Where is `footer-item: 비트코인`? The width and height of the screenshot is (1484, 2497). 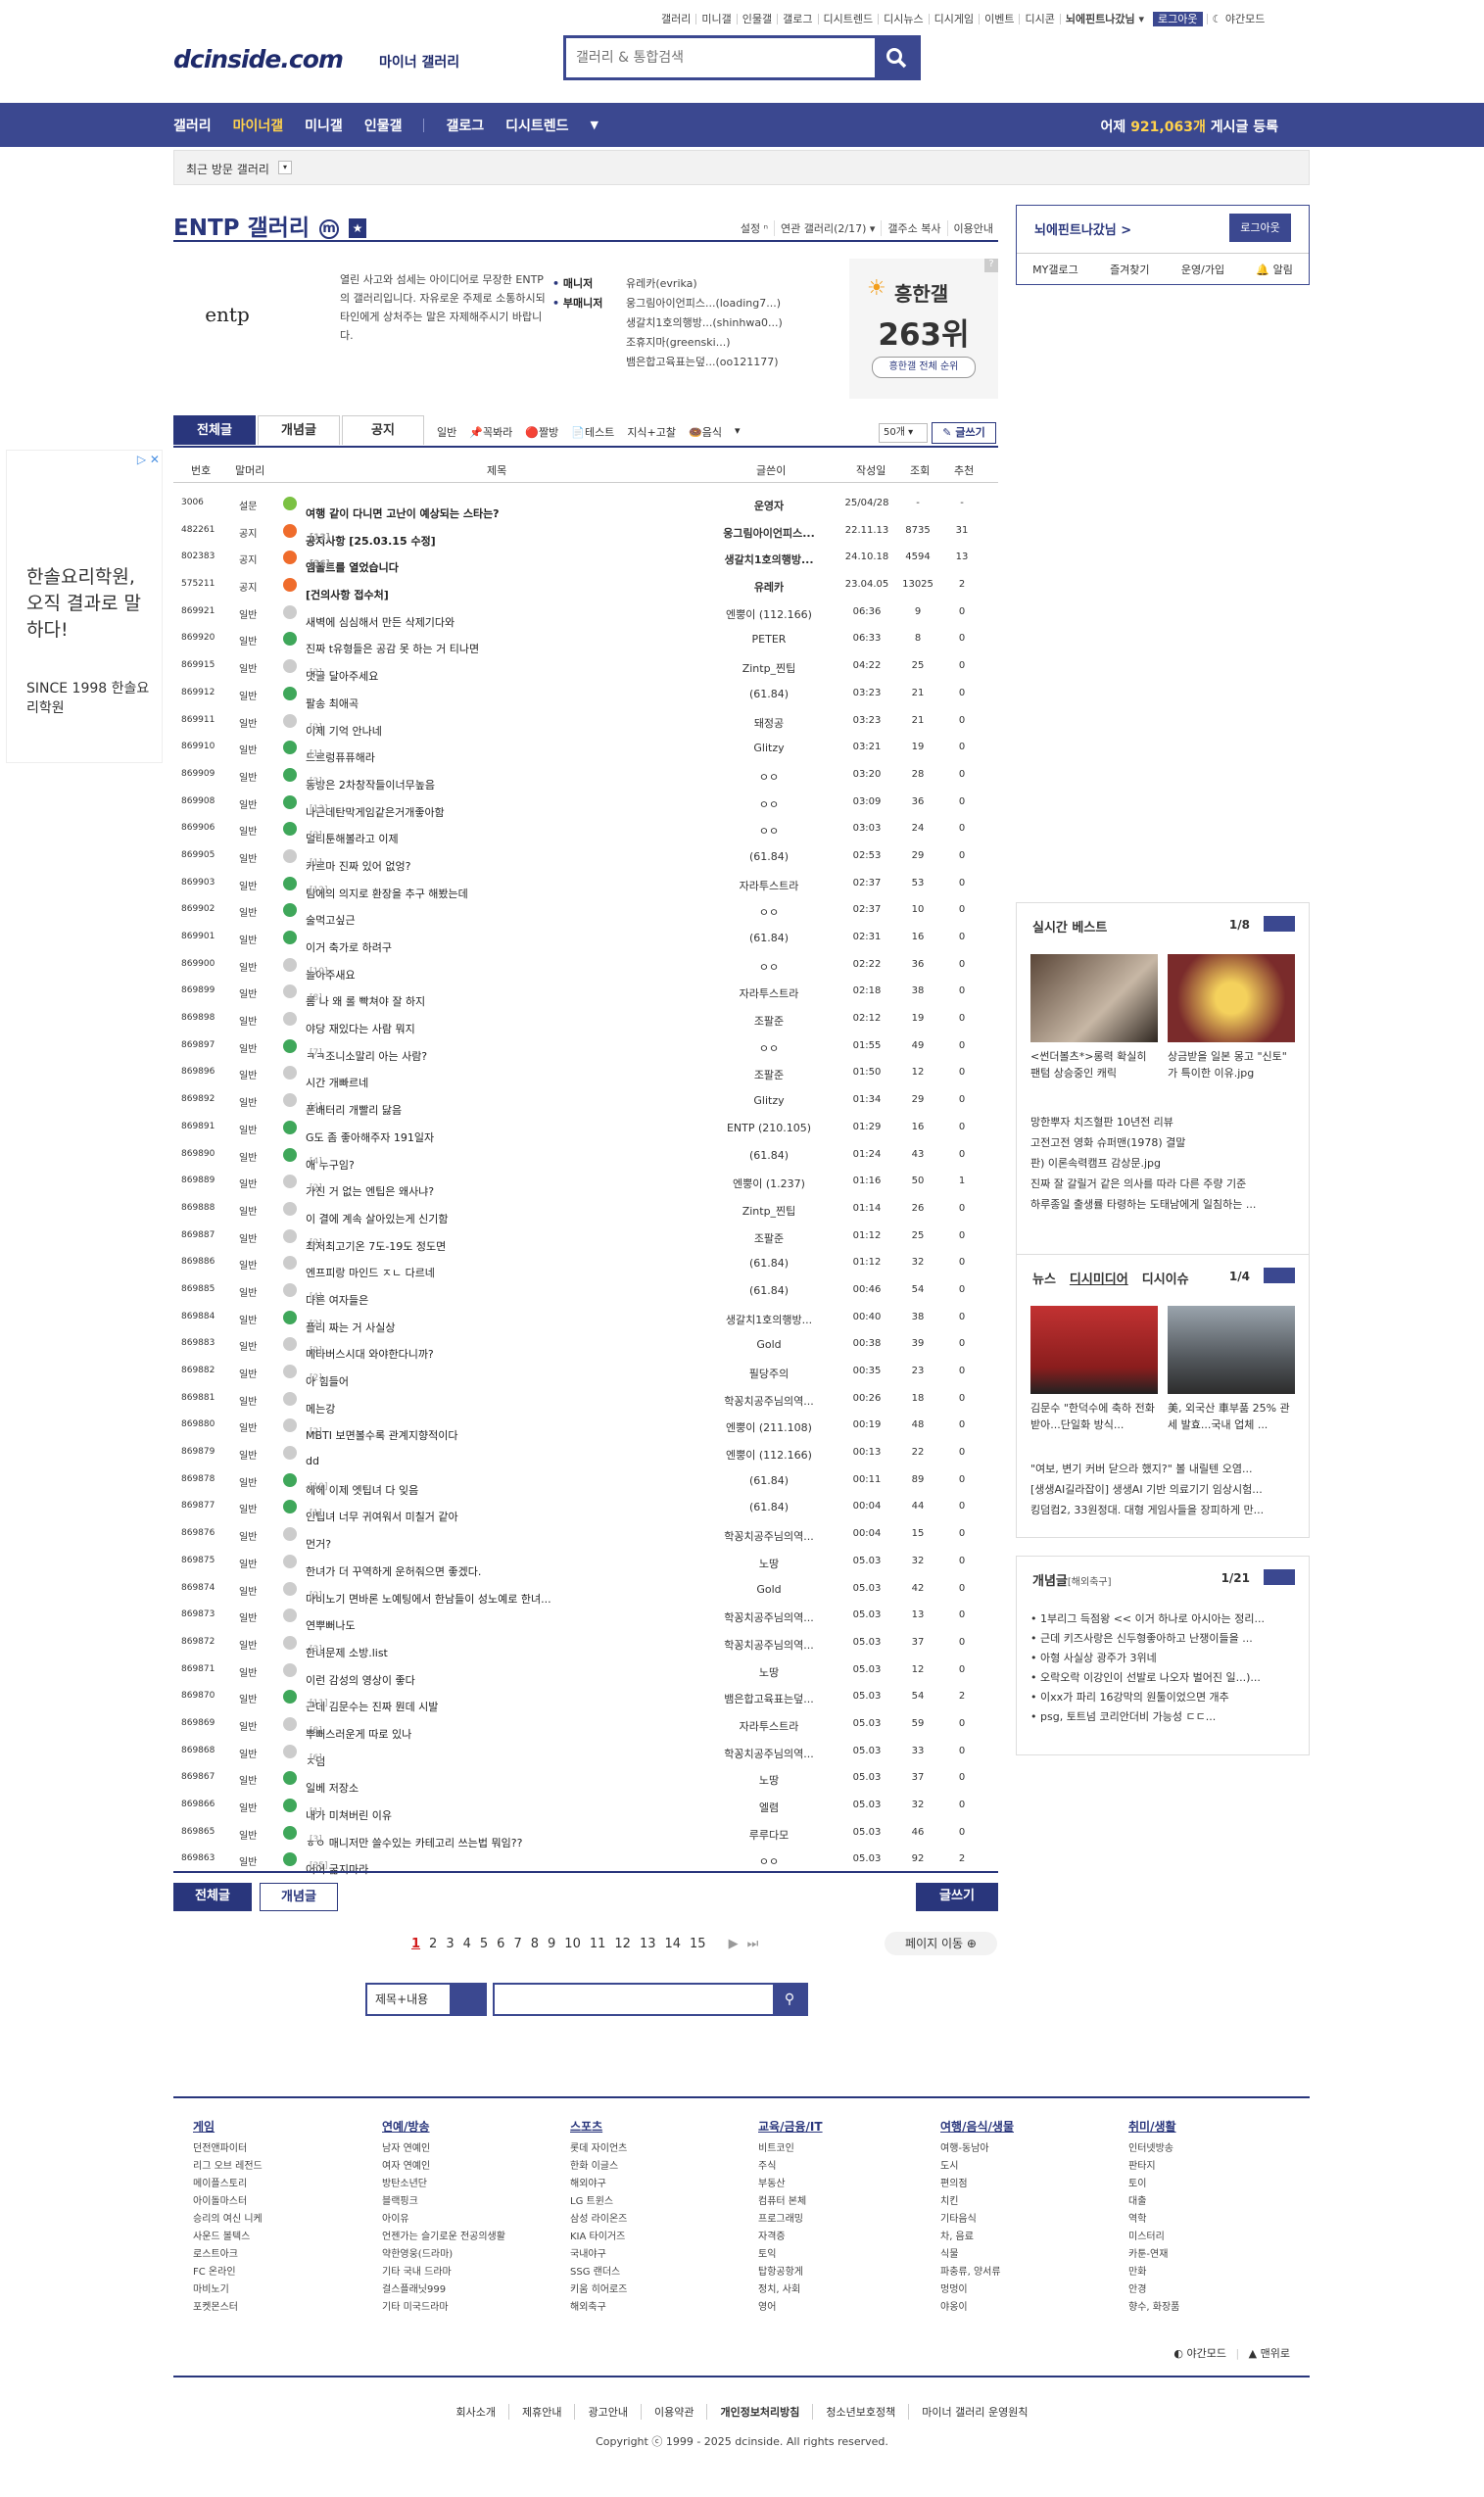 footer-item: 비트코인 is located at coordinates (846, 2149).